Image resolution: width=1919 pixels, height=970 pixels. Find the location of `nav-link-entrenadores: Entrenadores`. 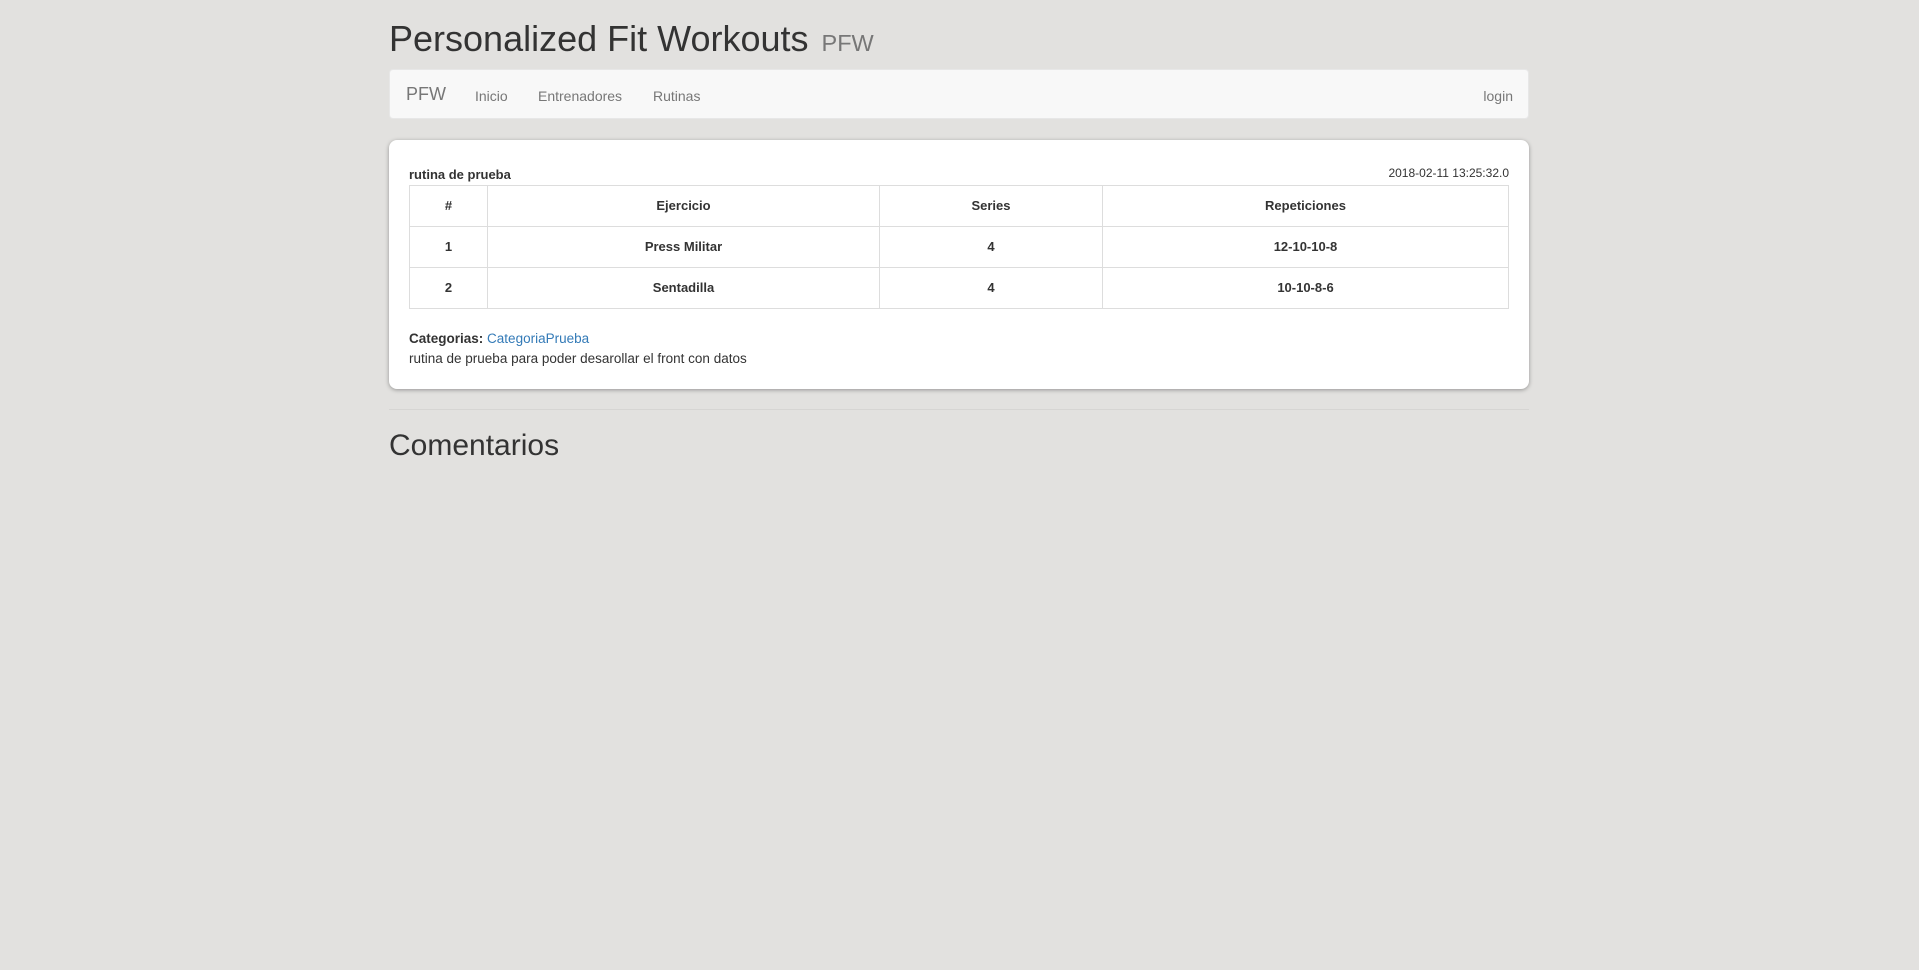

nav-link-entrenadores: Entrenadores is located at coordinates (580, 96).